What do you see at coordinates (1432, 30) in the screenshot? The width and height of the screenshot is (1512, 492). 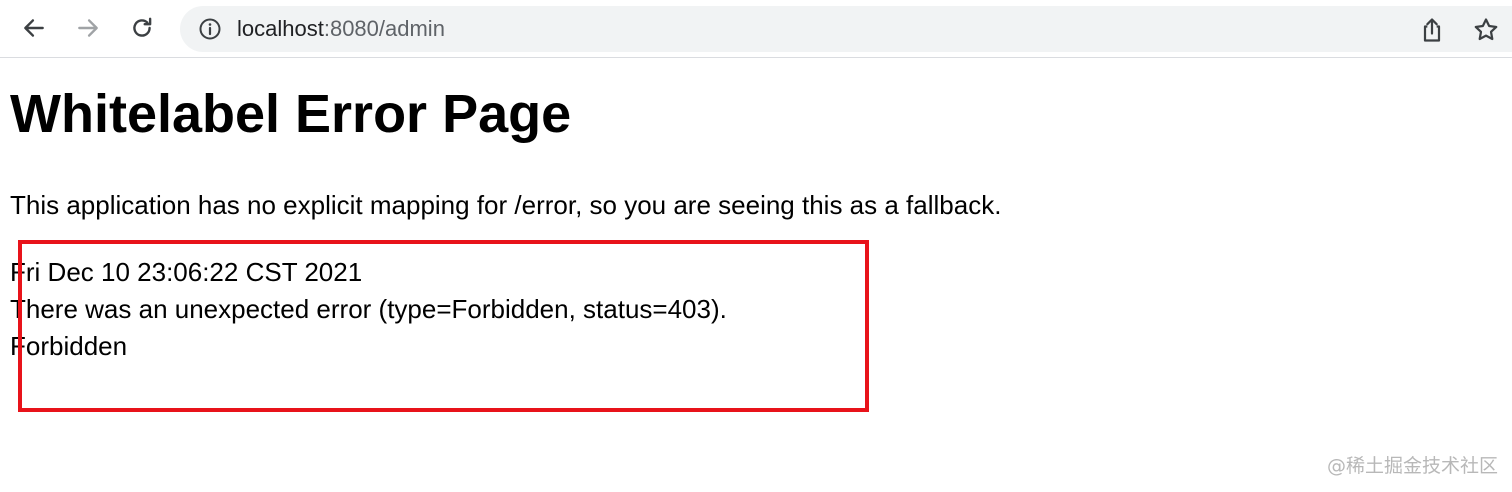 I see `share-icon` at bounding box center [1432, 30].